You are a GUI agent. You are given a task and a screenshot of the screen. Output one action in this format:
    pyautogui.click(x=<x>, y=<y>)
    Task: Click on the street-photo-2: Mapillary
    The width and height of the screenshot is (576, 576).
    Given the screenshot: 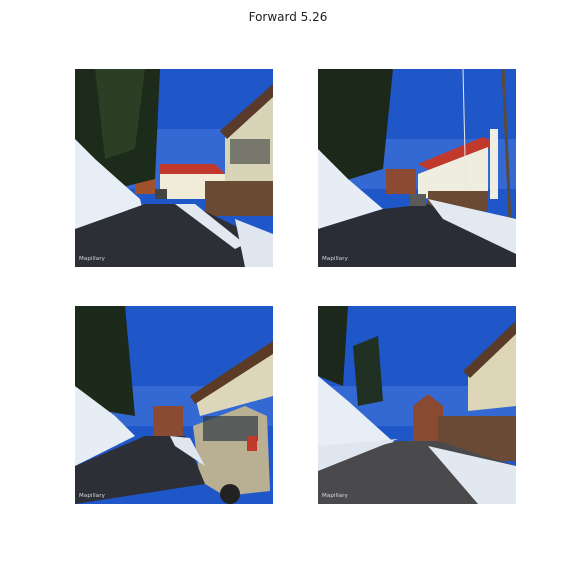 What is the action you would take?
    pyautogui.click(x=417, y=168)
    